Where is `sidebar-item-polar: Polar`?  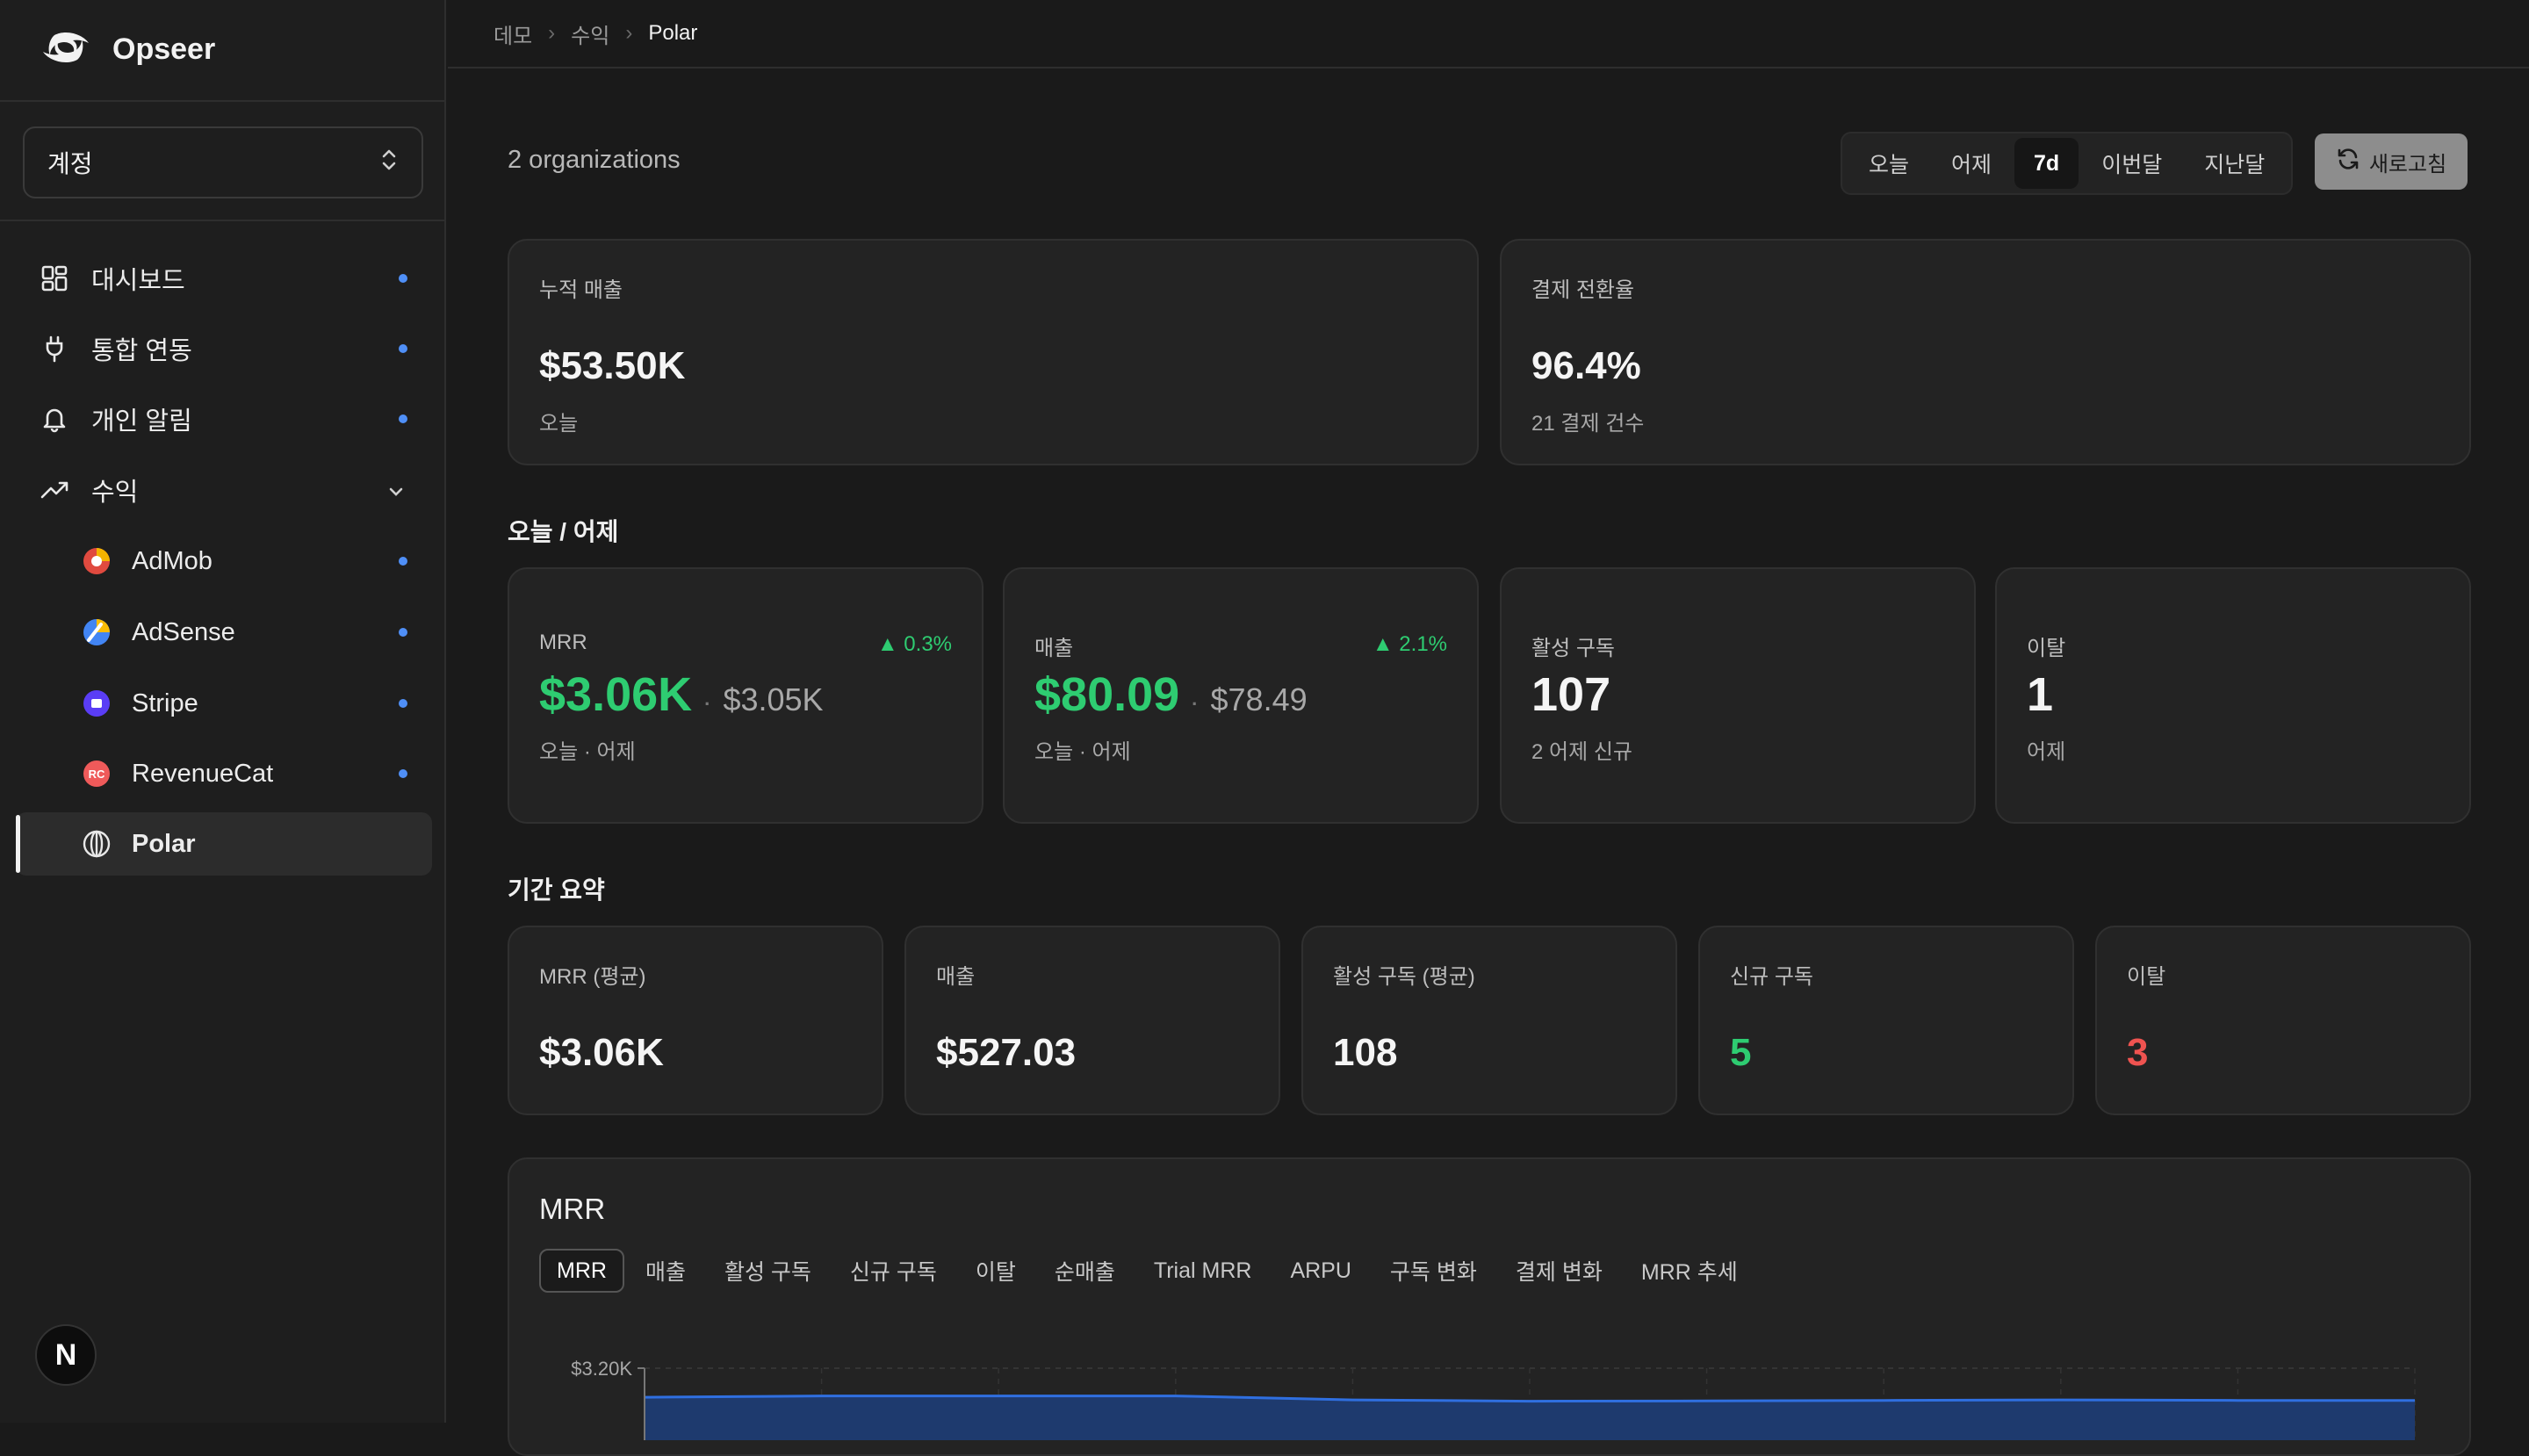 sidebar-item-polar: Polar is located at coordinates (224, 844).